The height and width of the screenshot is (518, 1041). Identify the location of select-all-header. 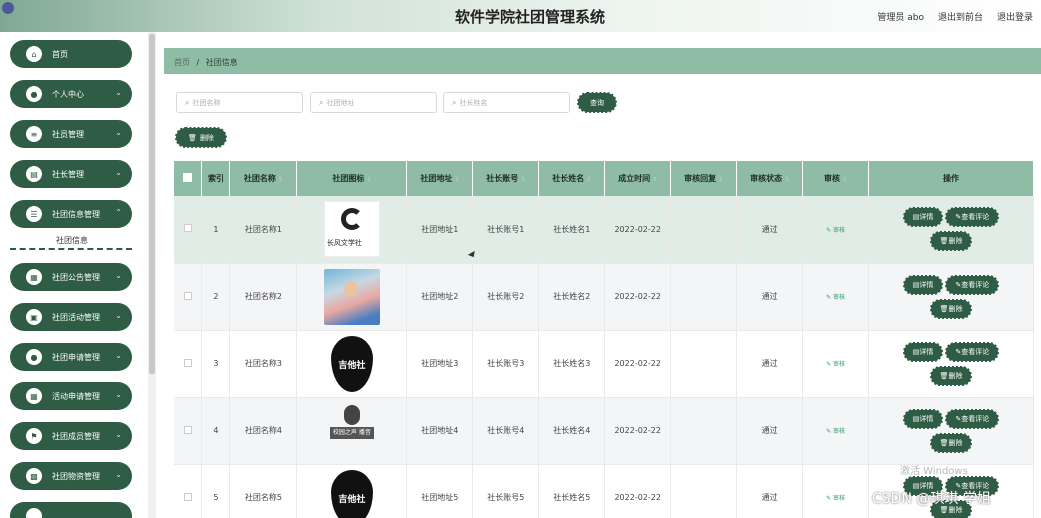
(188, 178).